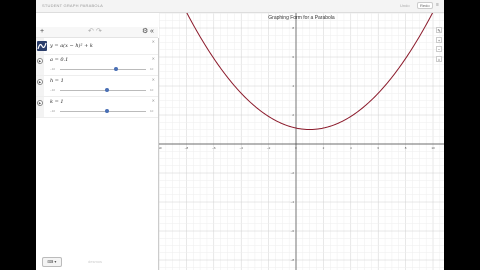 This screenshot has height=270, width=480. Describe the element at coordinates (240, 6) in the screenshot. I see `app-header: STUDENT GRAPH PARABOLA Undo Redo ≡` at that location.